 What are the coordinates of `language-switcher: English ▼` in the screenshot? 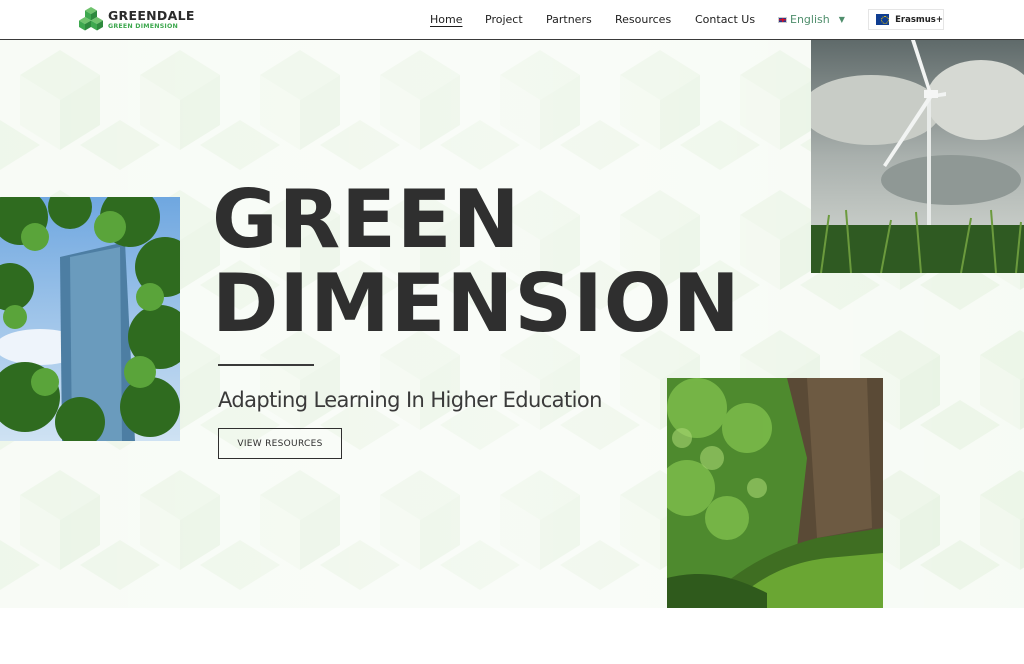 It's located at (811, 19).